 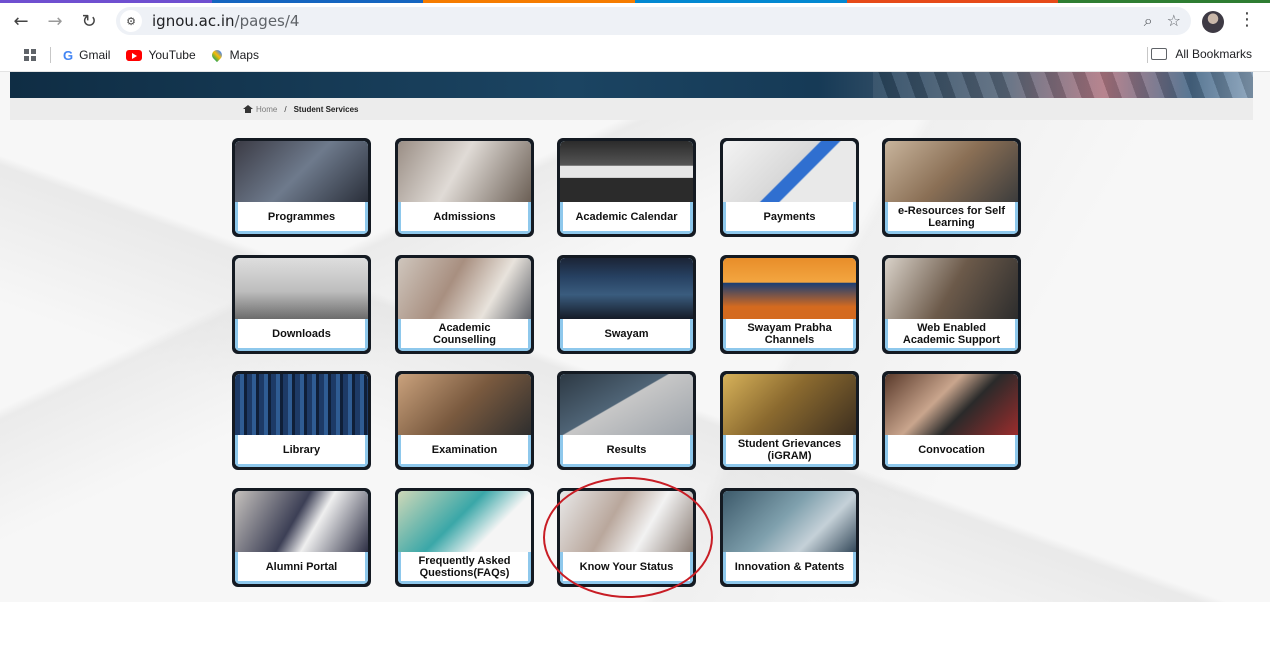 I want to click on tile-card: Alumni Portal, so click(x=301, y=537).